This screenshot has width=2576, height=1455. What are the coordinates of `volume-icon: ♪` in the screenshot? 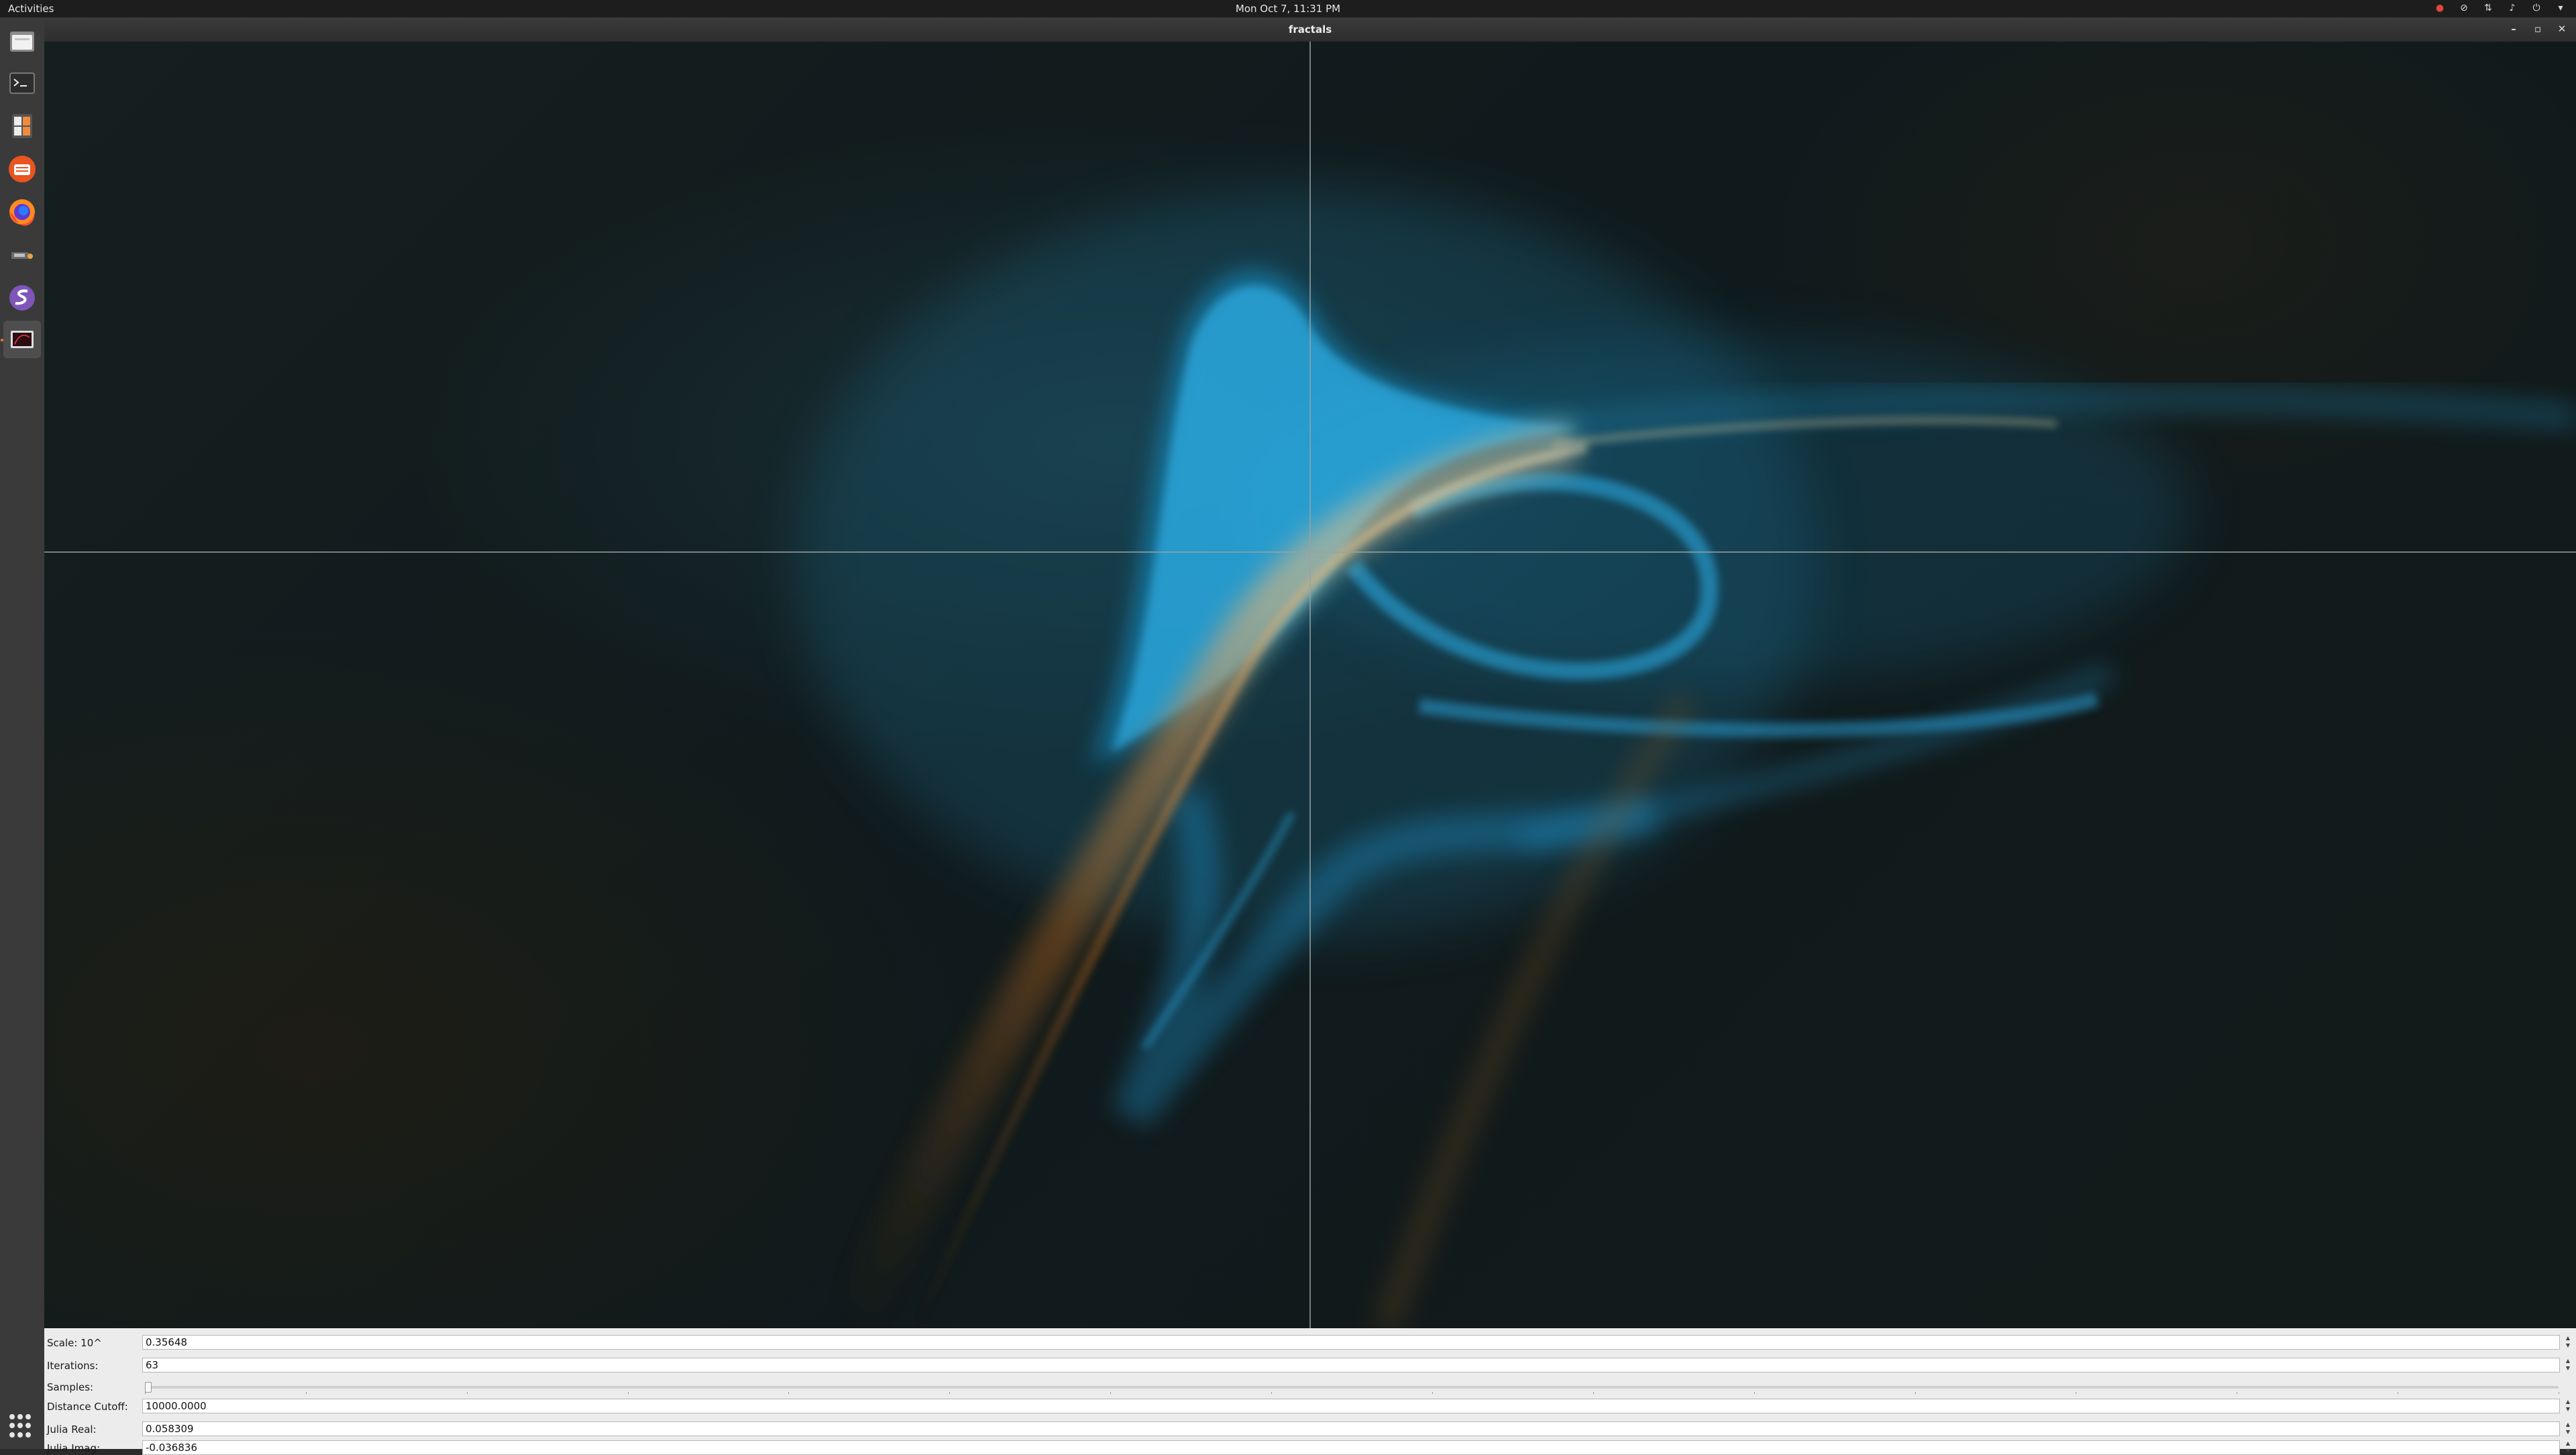 It's located at (2512, 8).